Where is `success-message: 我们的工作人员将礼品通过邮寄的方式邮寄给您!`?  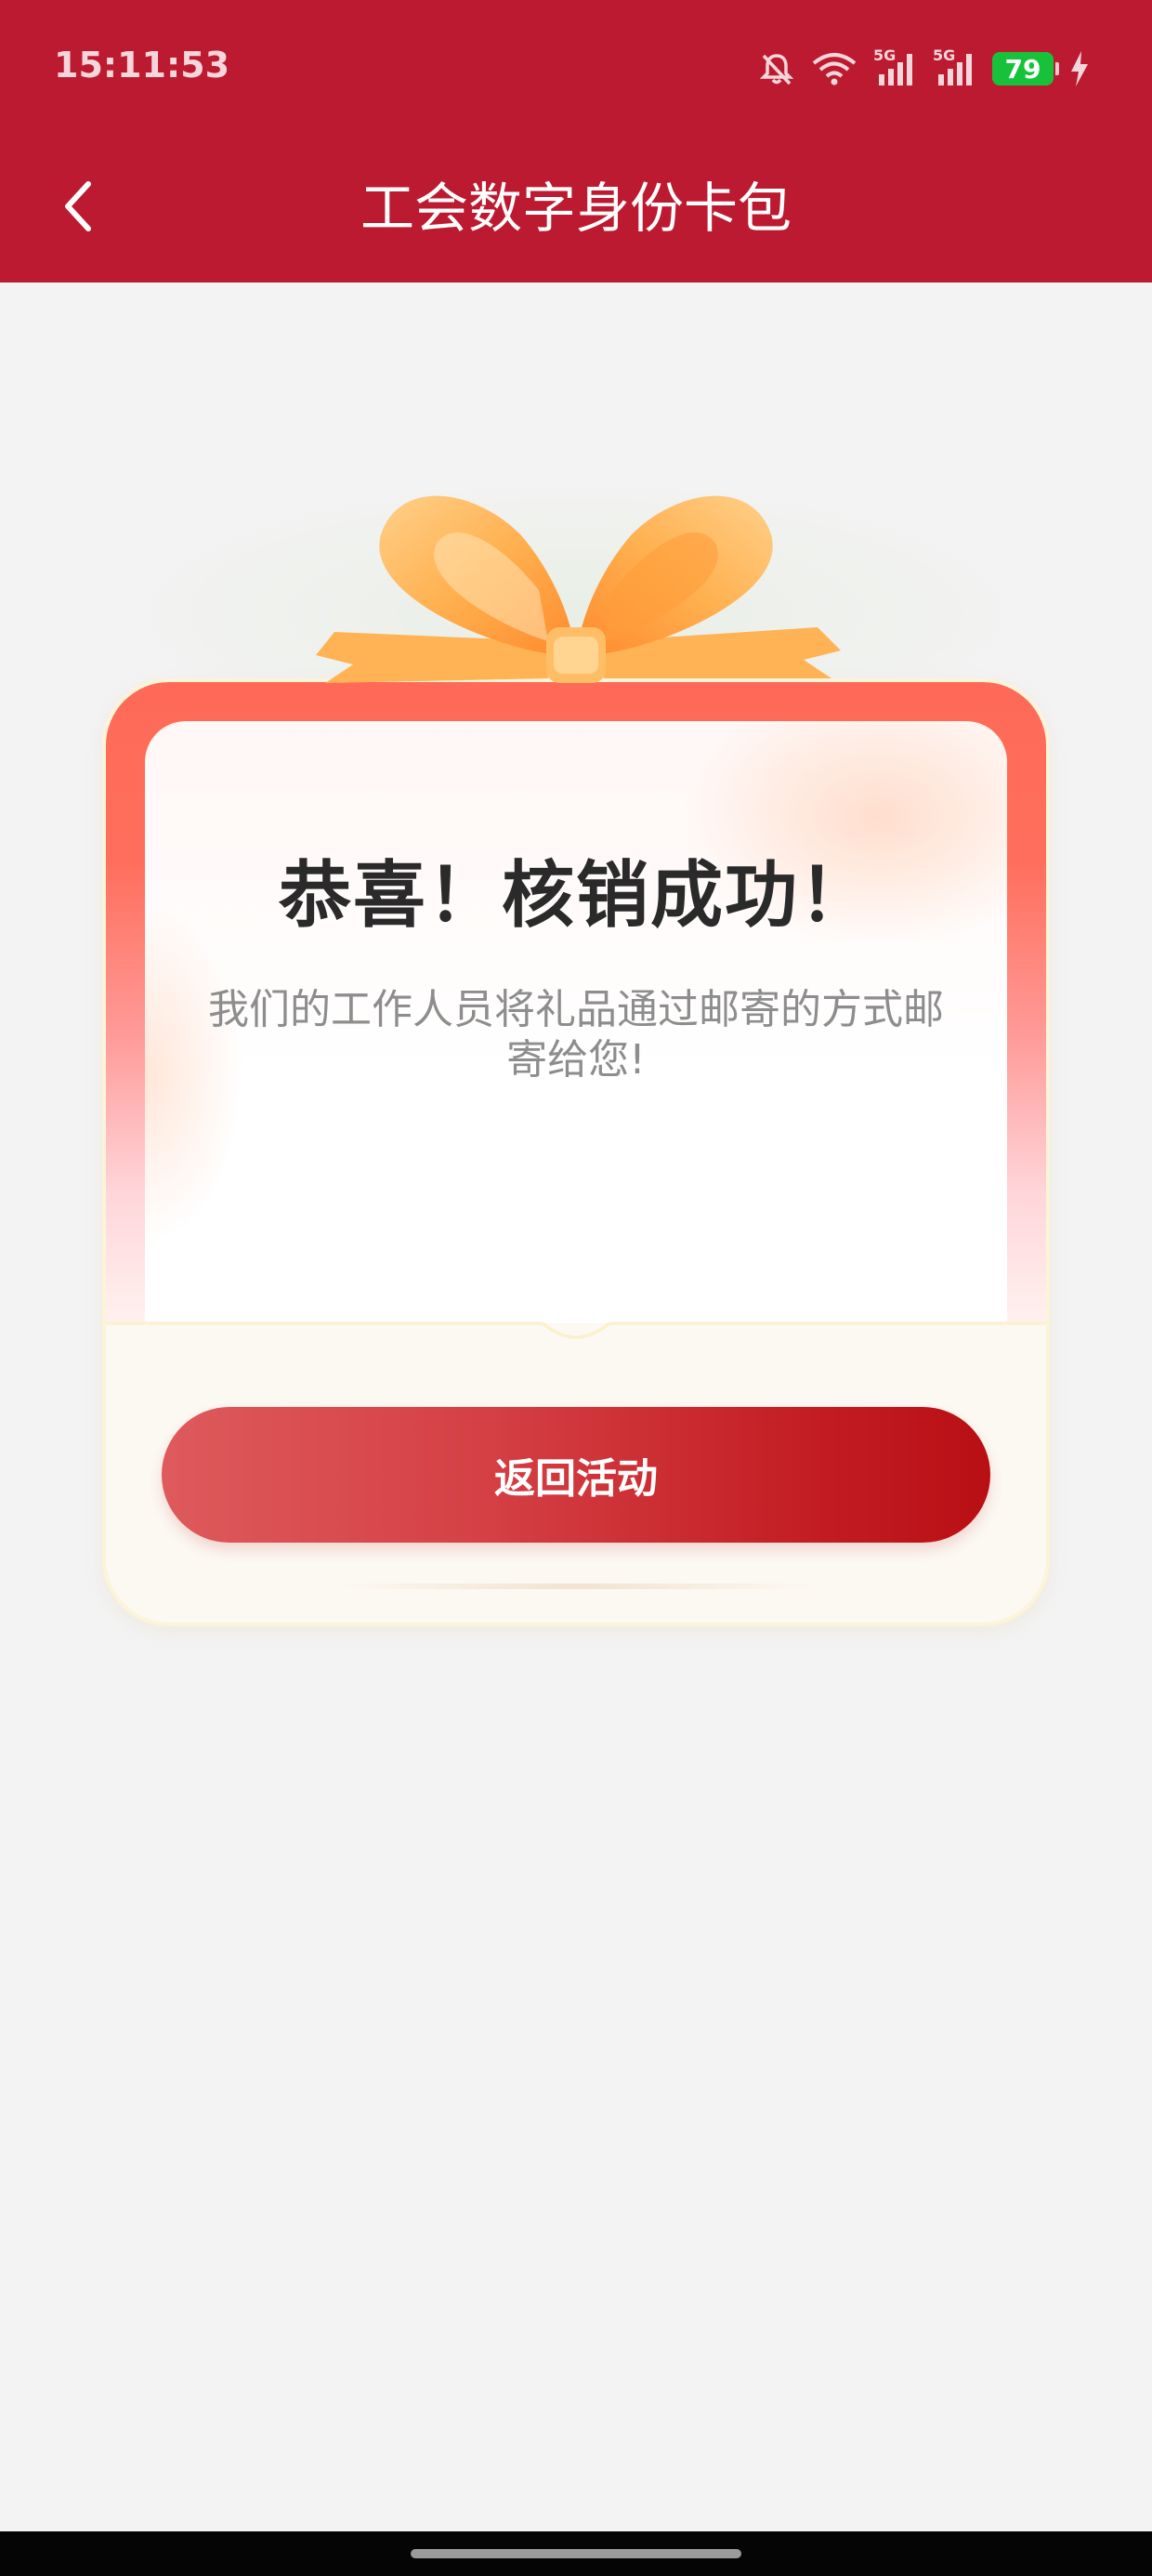
success-message: 我们的工作人员将礼品通过邮寄的方式邮寄给您! is located at coordinates (576, 1035).